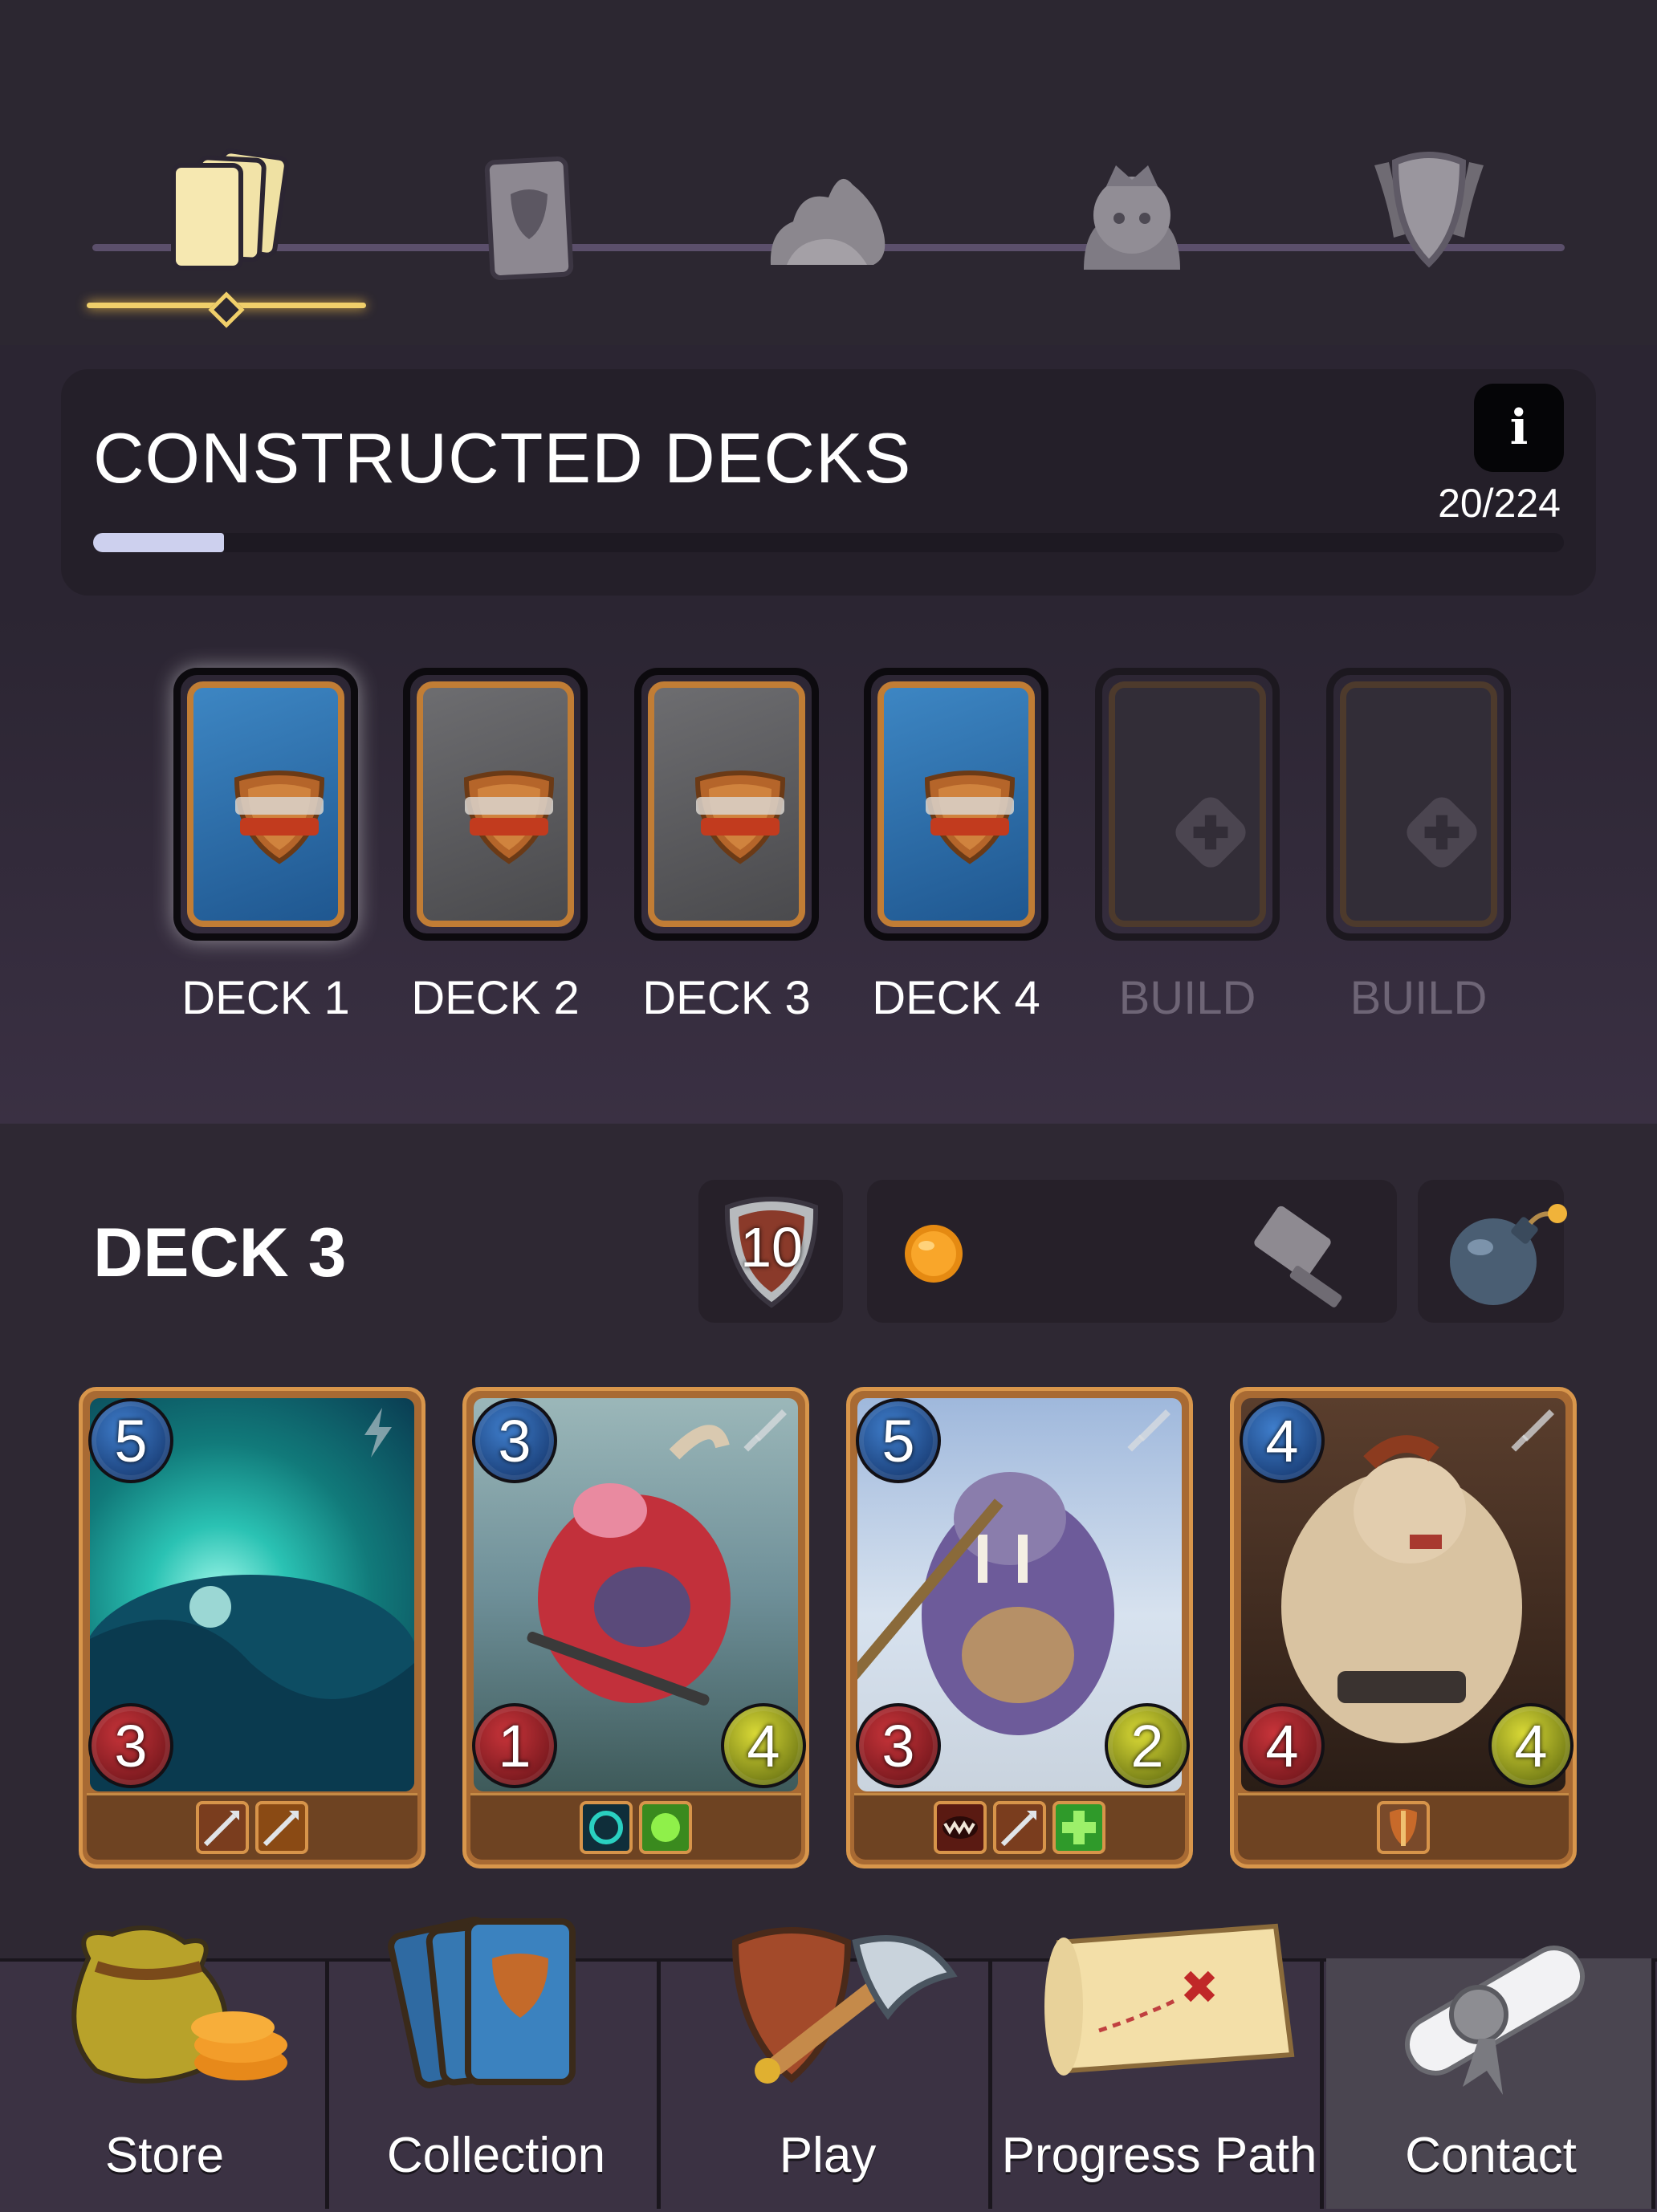 This screenshot has width=1657, height=2212. I want to click on vortex-ability-icon, so click(606, 1828).